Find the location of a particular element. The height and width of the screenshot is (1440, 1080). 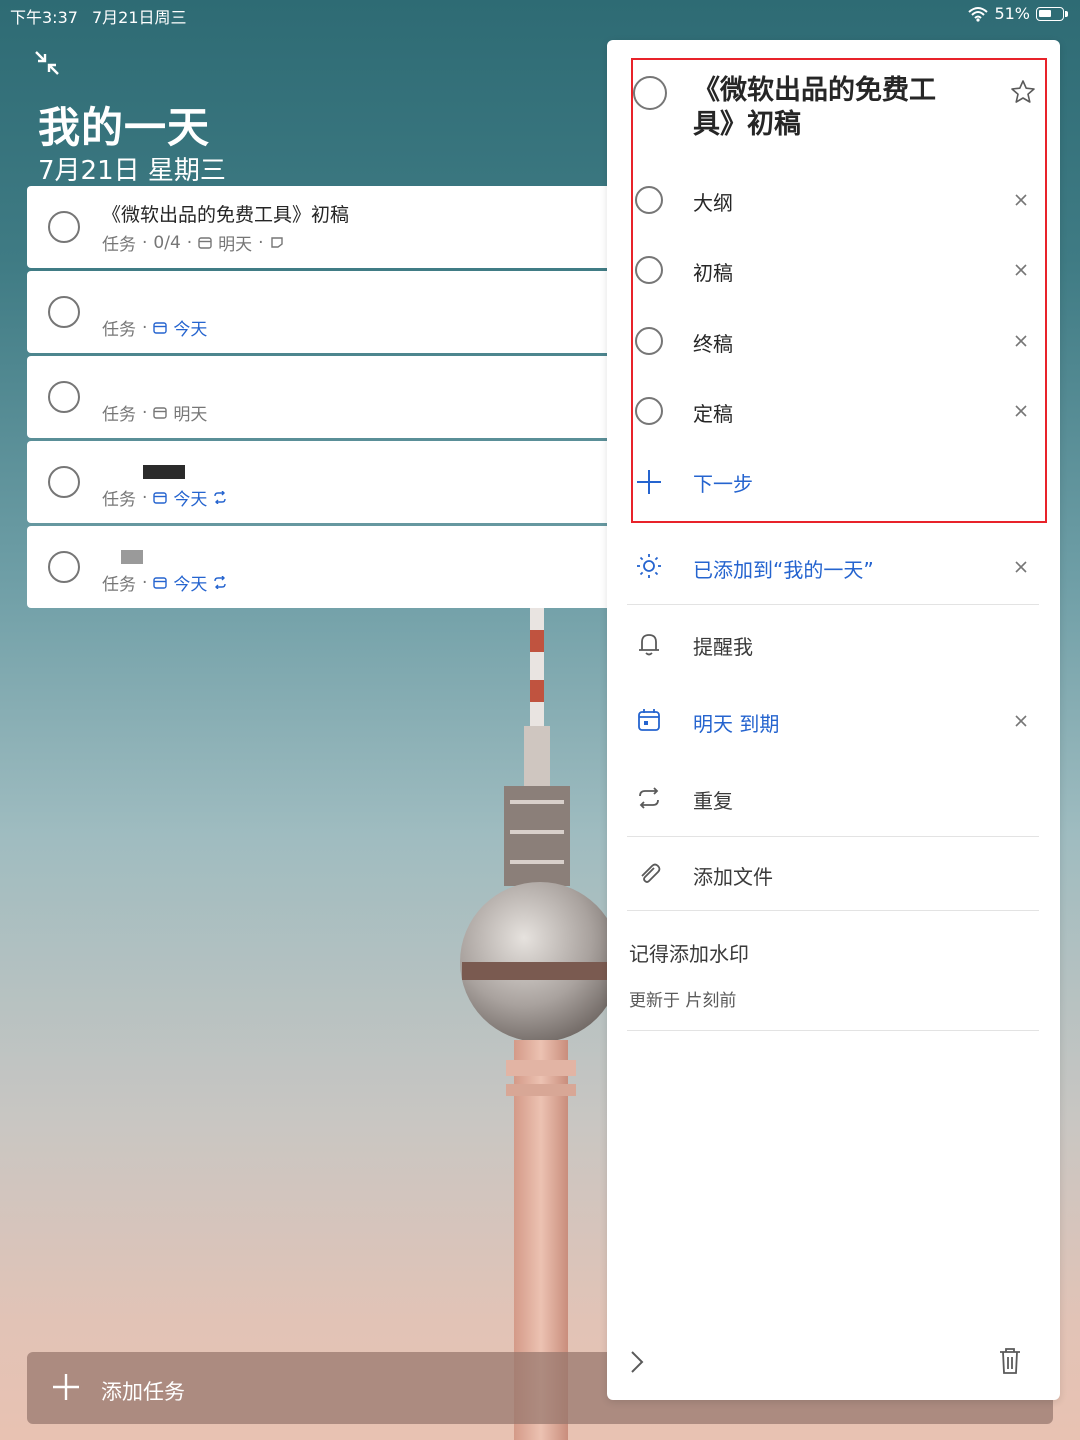

wifi-icon is located at coordinates (978, 14).